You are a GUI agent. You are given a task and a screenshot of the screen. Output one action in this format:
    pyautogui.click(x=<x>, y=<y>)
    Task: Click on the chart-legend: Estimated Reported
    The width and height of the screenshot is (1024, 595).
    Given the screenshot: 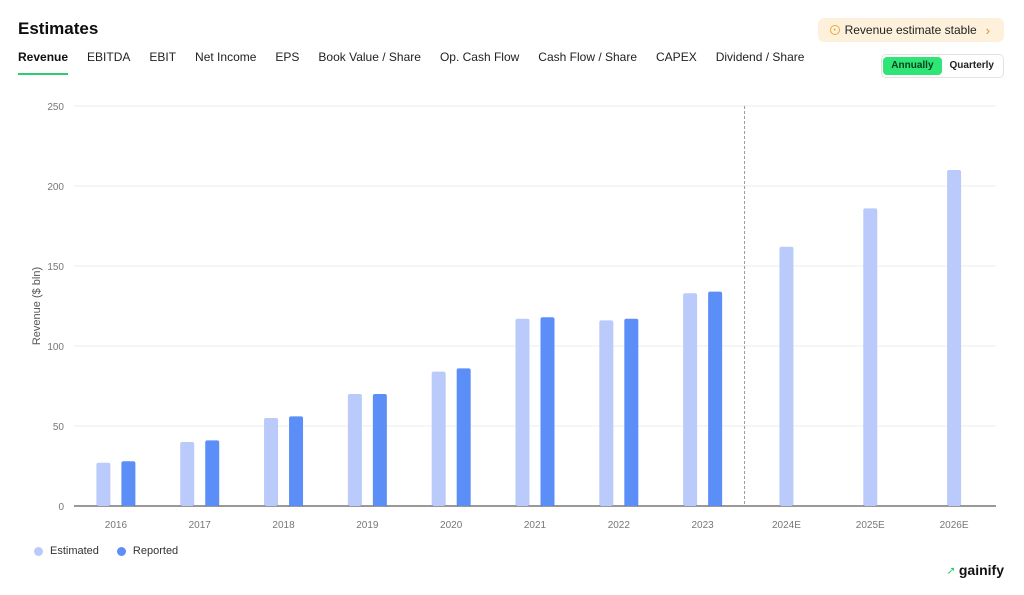 What is the action you would take?
    pyautogui.click(x=106, y=551)
    